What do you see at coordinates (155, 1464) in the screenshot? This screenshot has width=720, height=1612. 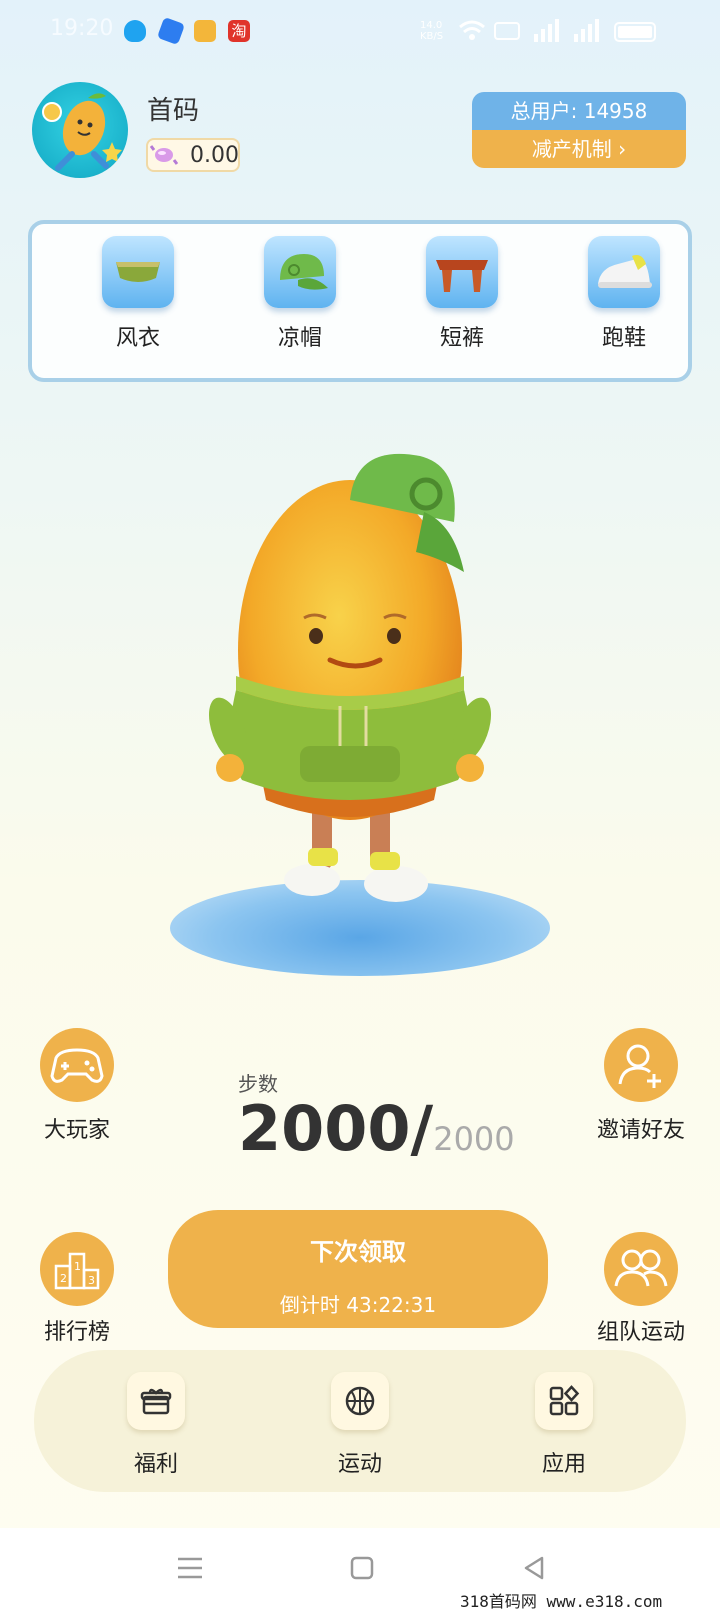 I see `tab-label: 福利` at bounding box center [155, 1464].